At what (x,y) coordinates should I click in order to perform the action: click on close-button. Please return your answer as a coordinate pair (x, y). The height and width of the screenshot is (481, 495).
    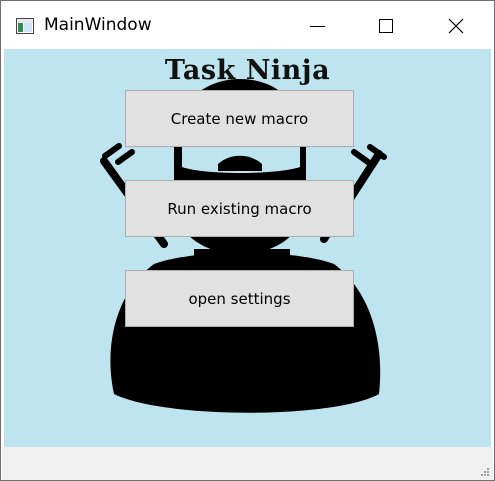
    Looking at the image, I should click on (454, 25).